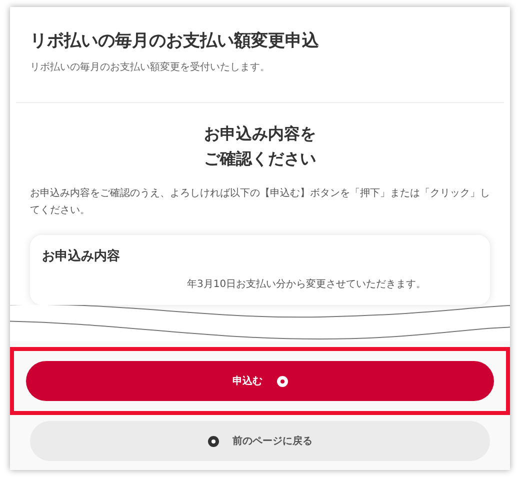  I want to click on back-button: 前のページに戻る, so click(260, 441).